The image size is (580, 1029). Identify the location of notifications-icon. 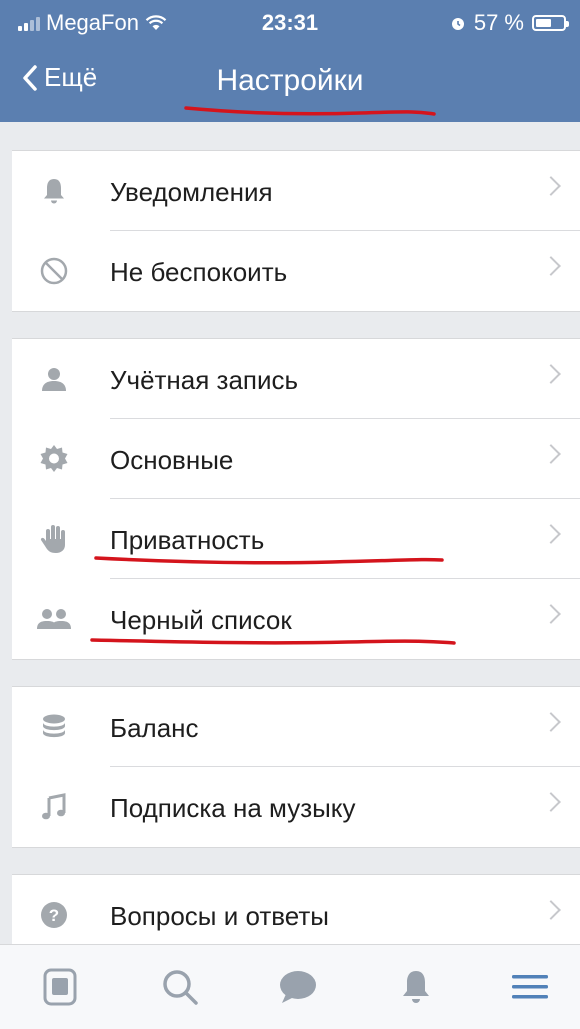
(416, 987).